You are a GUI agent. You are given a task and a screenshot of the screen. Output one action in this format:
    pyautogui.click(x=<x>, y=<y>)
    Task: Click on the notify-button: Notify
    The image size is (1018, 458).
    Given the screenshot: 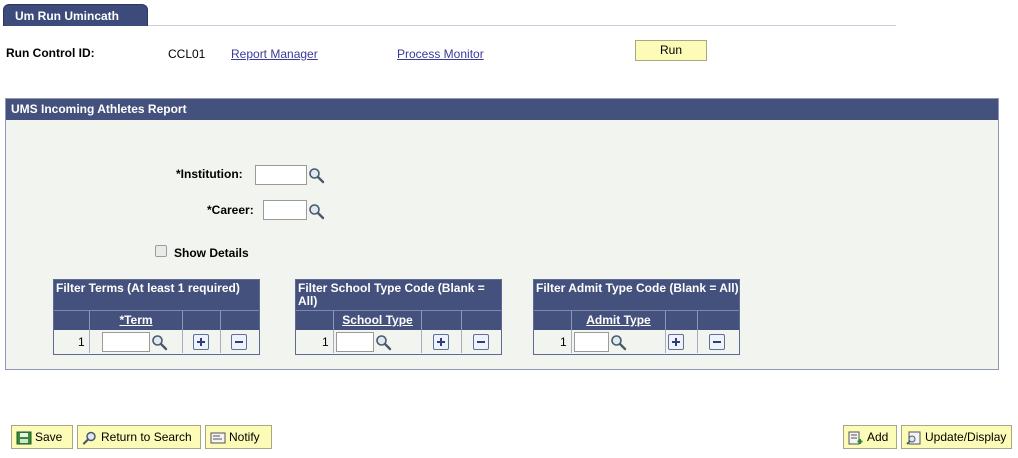 What is the action you would take?
    pyautogui.click(x=238, y=437)
    